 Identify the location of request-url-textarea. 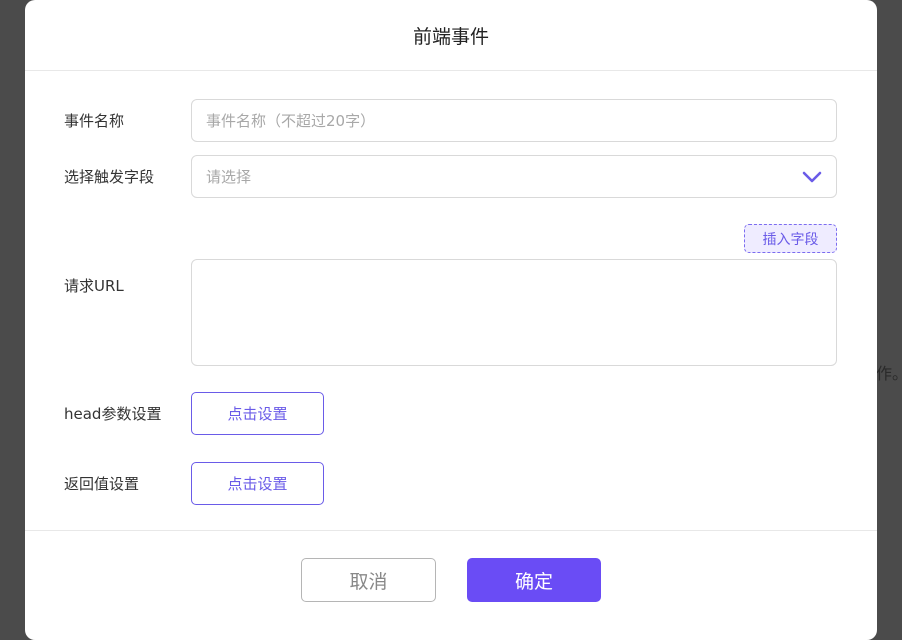
(514, 312).